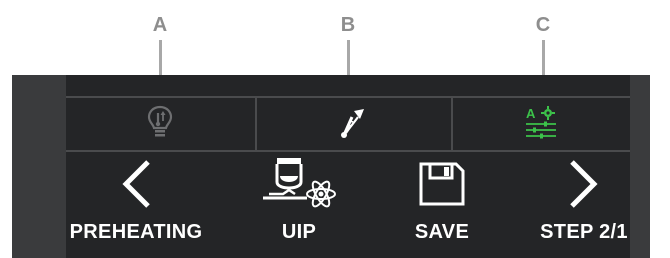  I want to click on callout-c-label: C, so click(543, 25).